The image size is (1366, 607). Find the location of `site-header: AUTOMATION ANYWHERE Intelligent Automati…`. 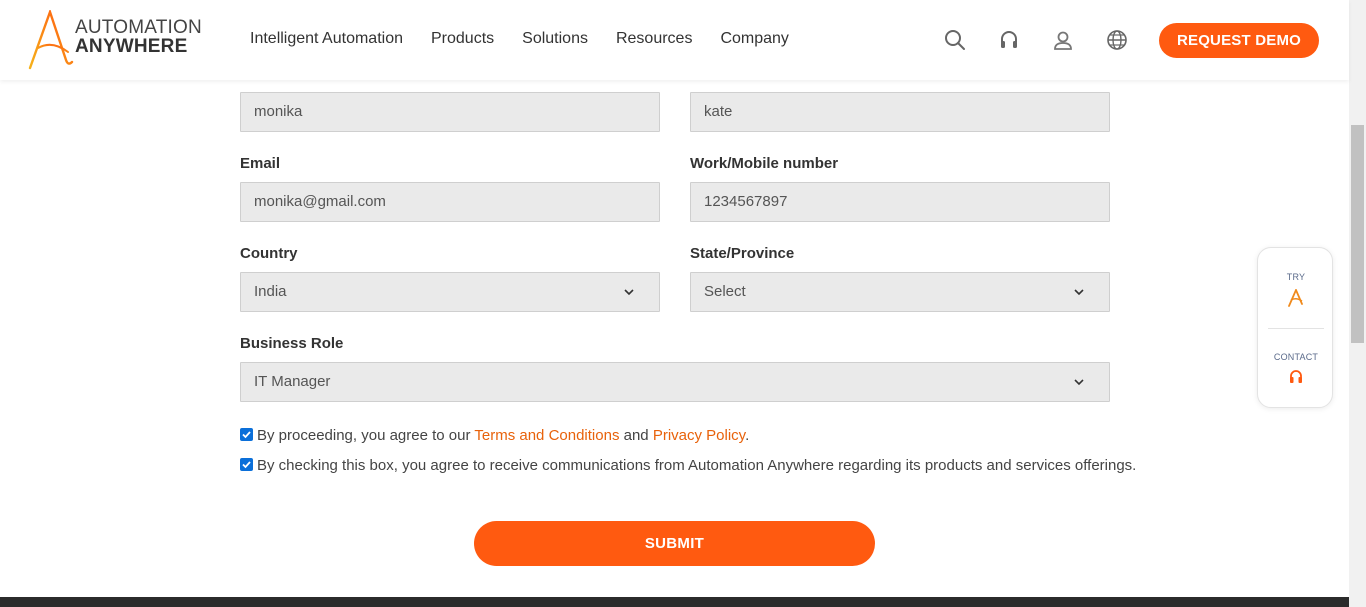

site-header: AUTOMATION ANYWHERE Intelligent Automati… is located at coordinates (674, 40).